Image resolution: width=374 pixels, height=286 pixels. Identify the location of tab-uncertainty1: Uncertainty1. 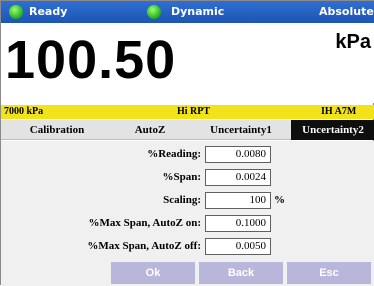
(241, 130).